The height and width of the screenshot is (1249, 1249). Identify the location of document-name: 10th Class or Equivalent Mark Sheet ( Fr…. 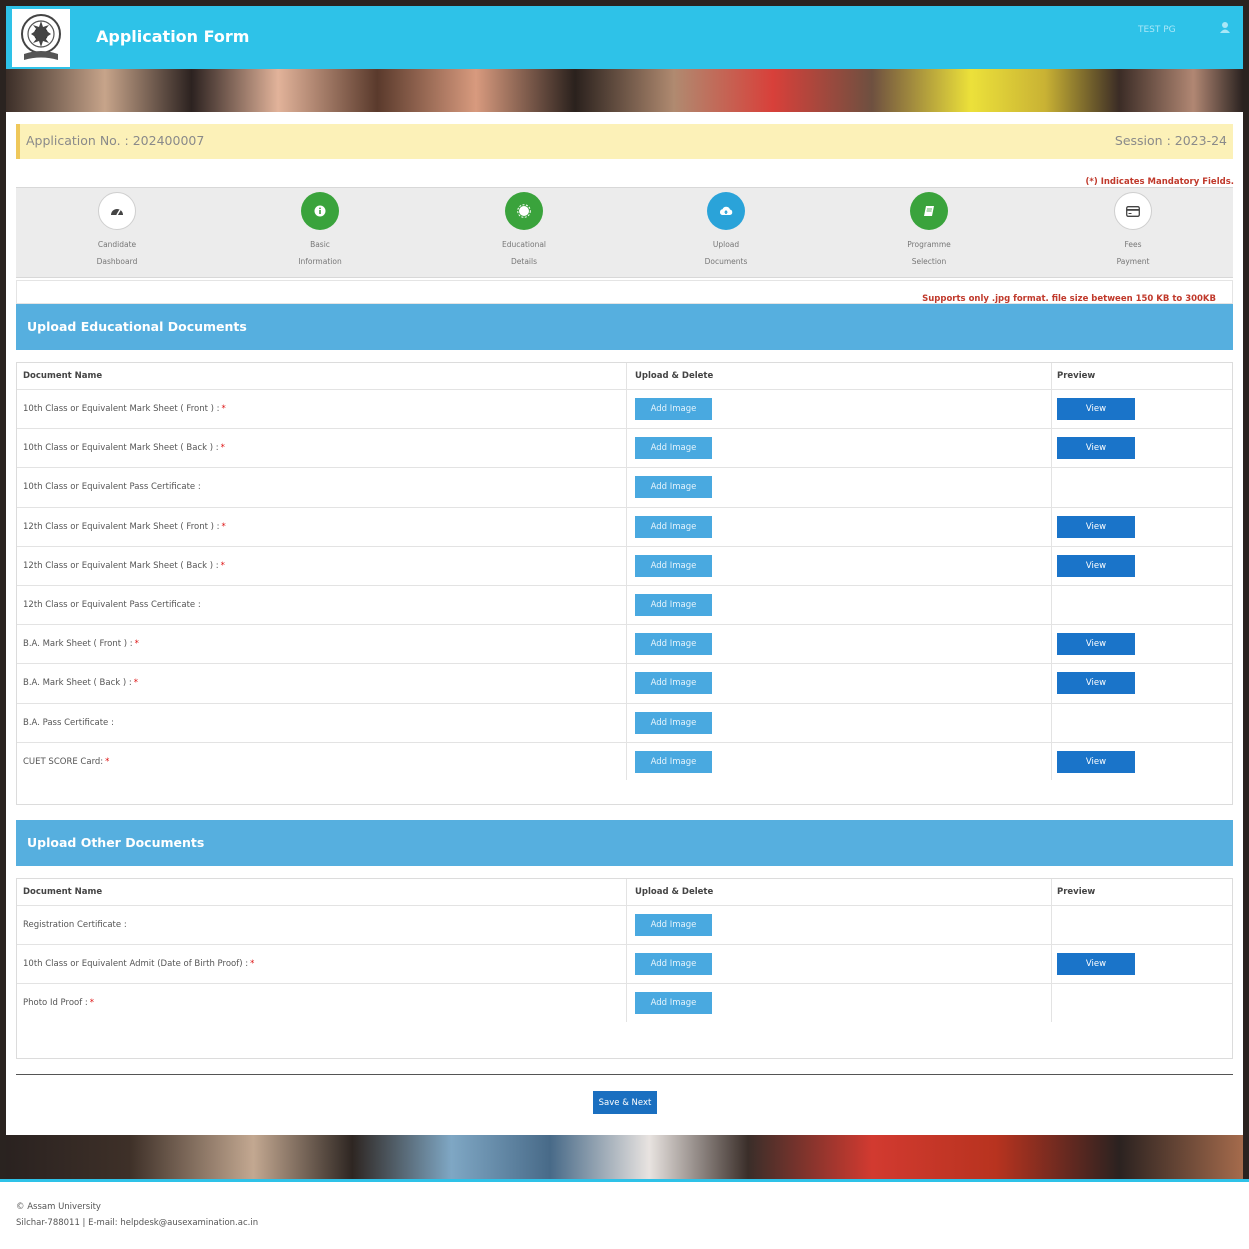
(121, 409).